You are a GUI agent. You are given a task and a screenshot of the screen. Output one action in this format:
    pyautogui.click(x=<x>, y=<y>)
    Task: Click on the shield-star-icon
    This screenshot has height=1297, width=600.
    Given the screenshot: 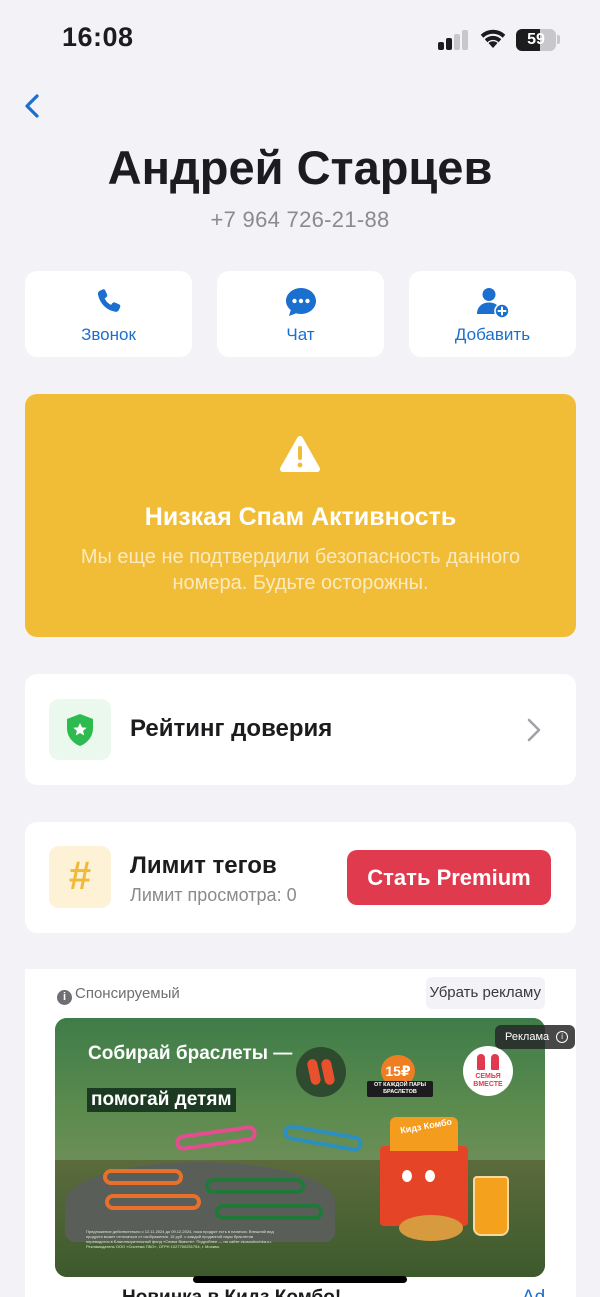 What is the action you would take?
    pyautogui.click(x=80, y=730)
    